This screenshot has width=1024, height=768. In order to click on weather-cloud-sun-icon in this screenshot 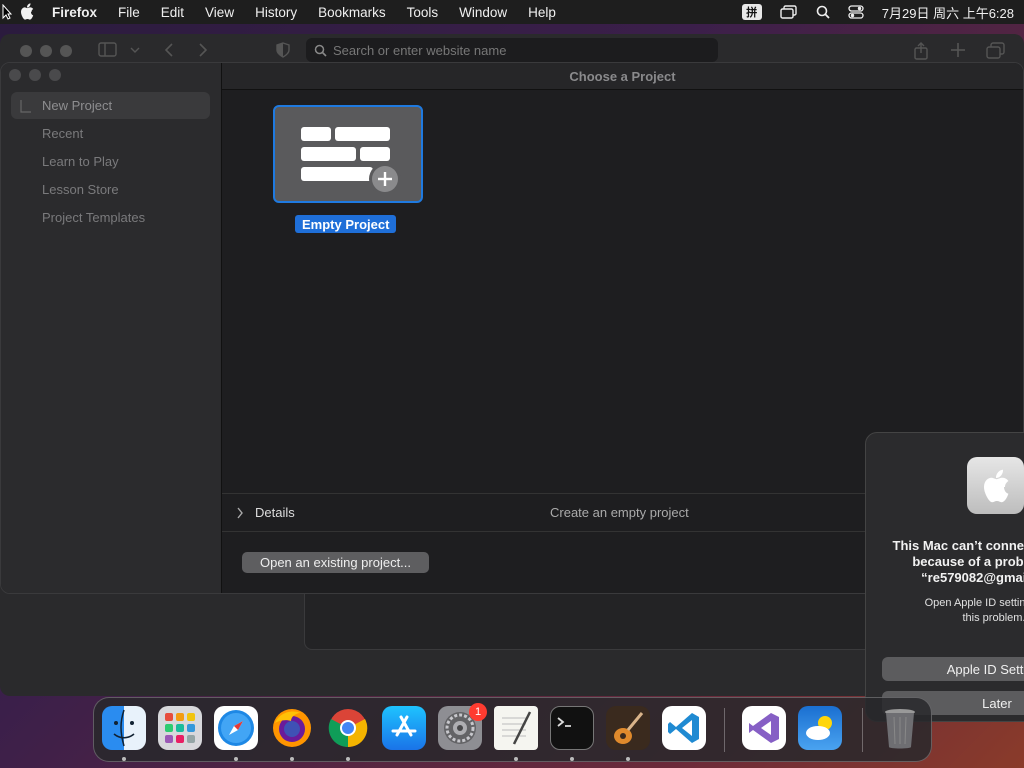, I will do `click(819, 728)`.